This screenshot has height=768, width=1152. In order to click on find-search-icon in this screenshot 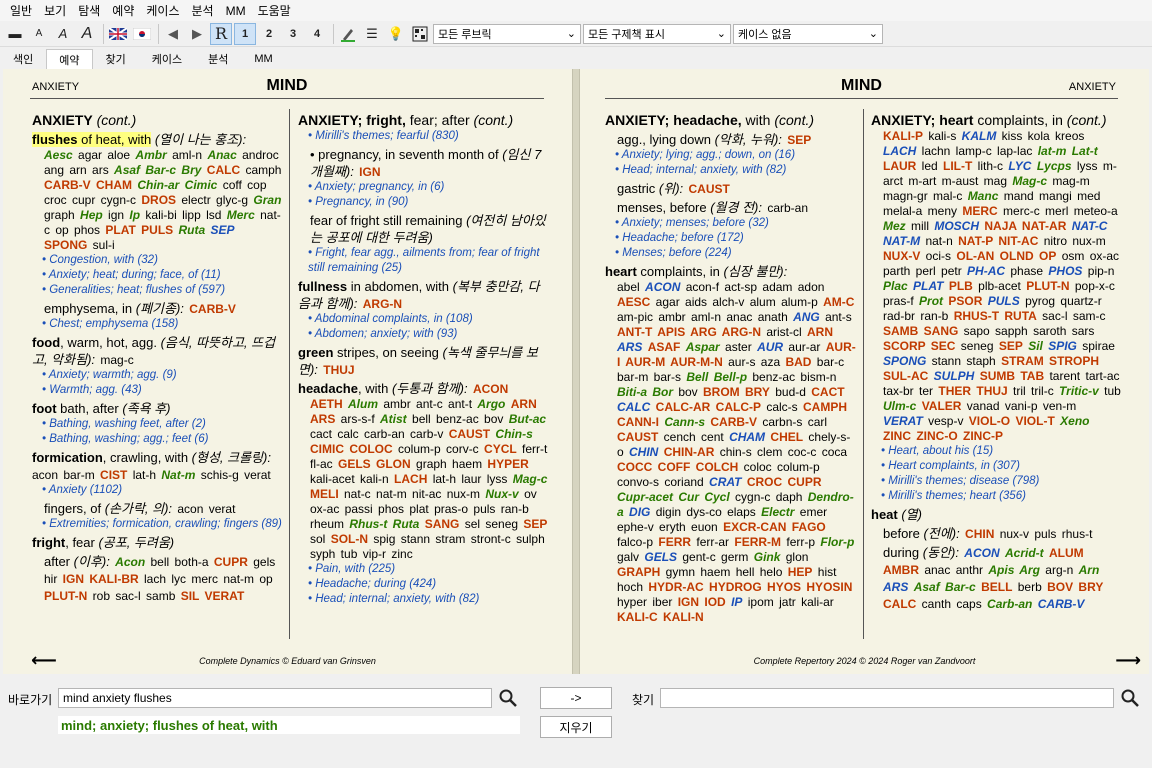, I will do `click(1130, 698)`.